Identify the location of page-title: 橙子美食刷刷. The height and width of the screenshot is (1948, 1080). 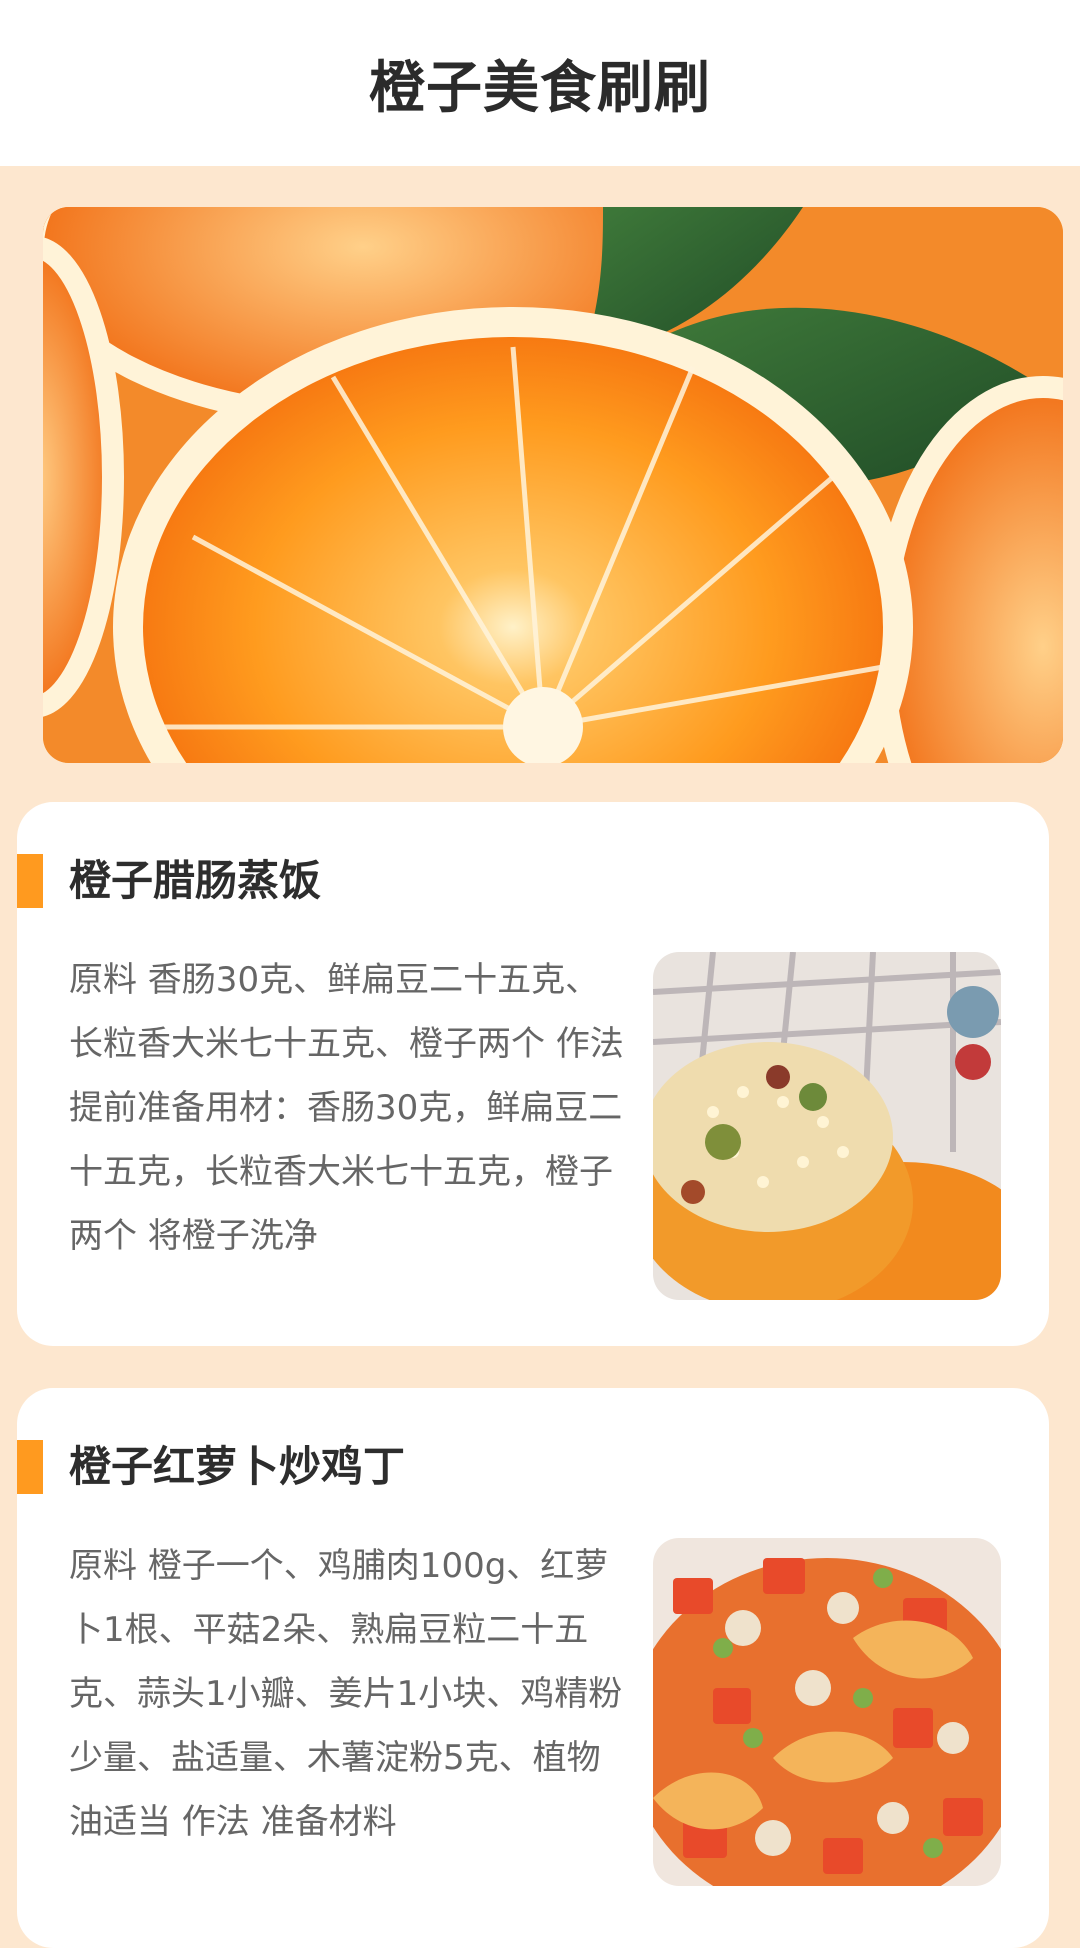
(540, 88).